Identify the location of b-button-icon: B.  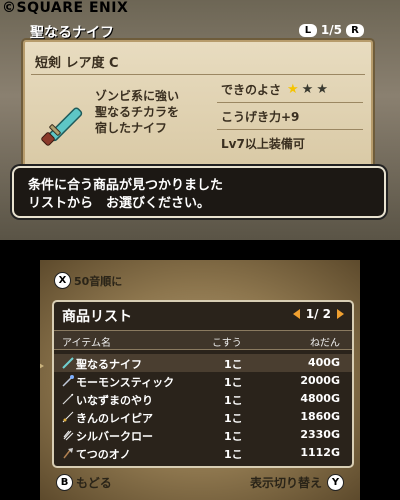
(64, 482).